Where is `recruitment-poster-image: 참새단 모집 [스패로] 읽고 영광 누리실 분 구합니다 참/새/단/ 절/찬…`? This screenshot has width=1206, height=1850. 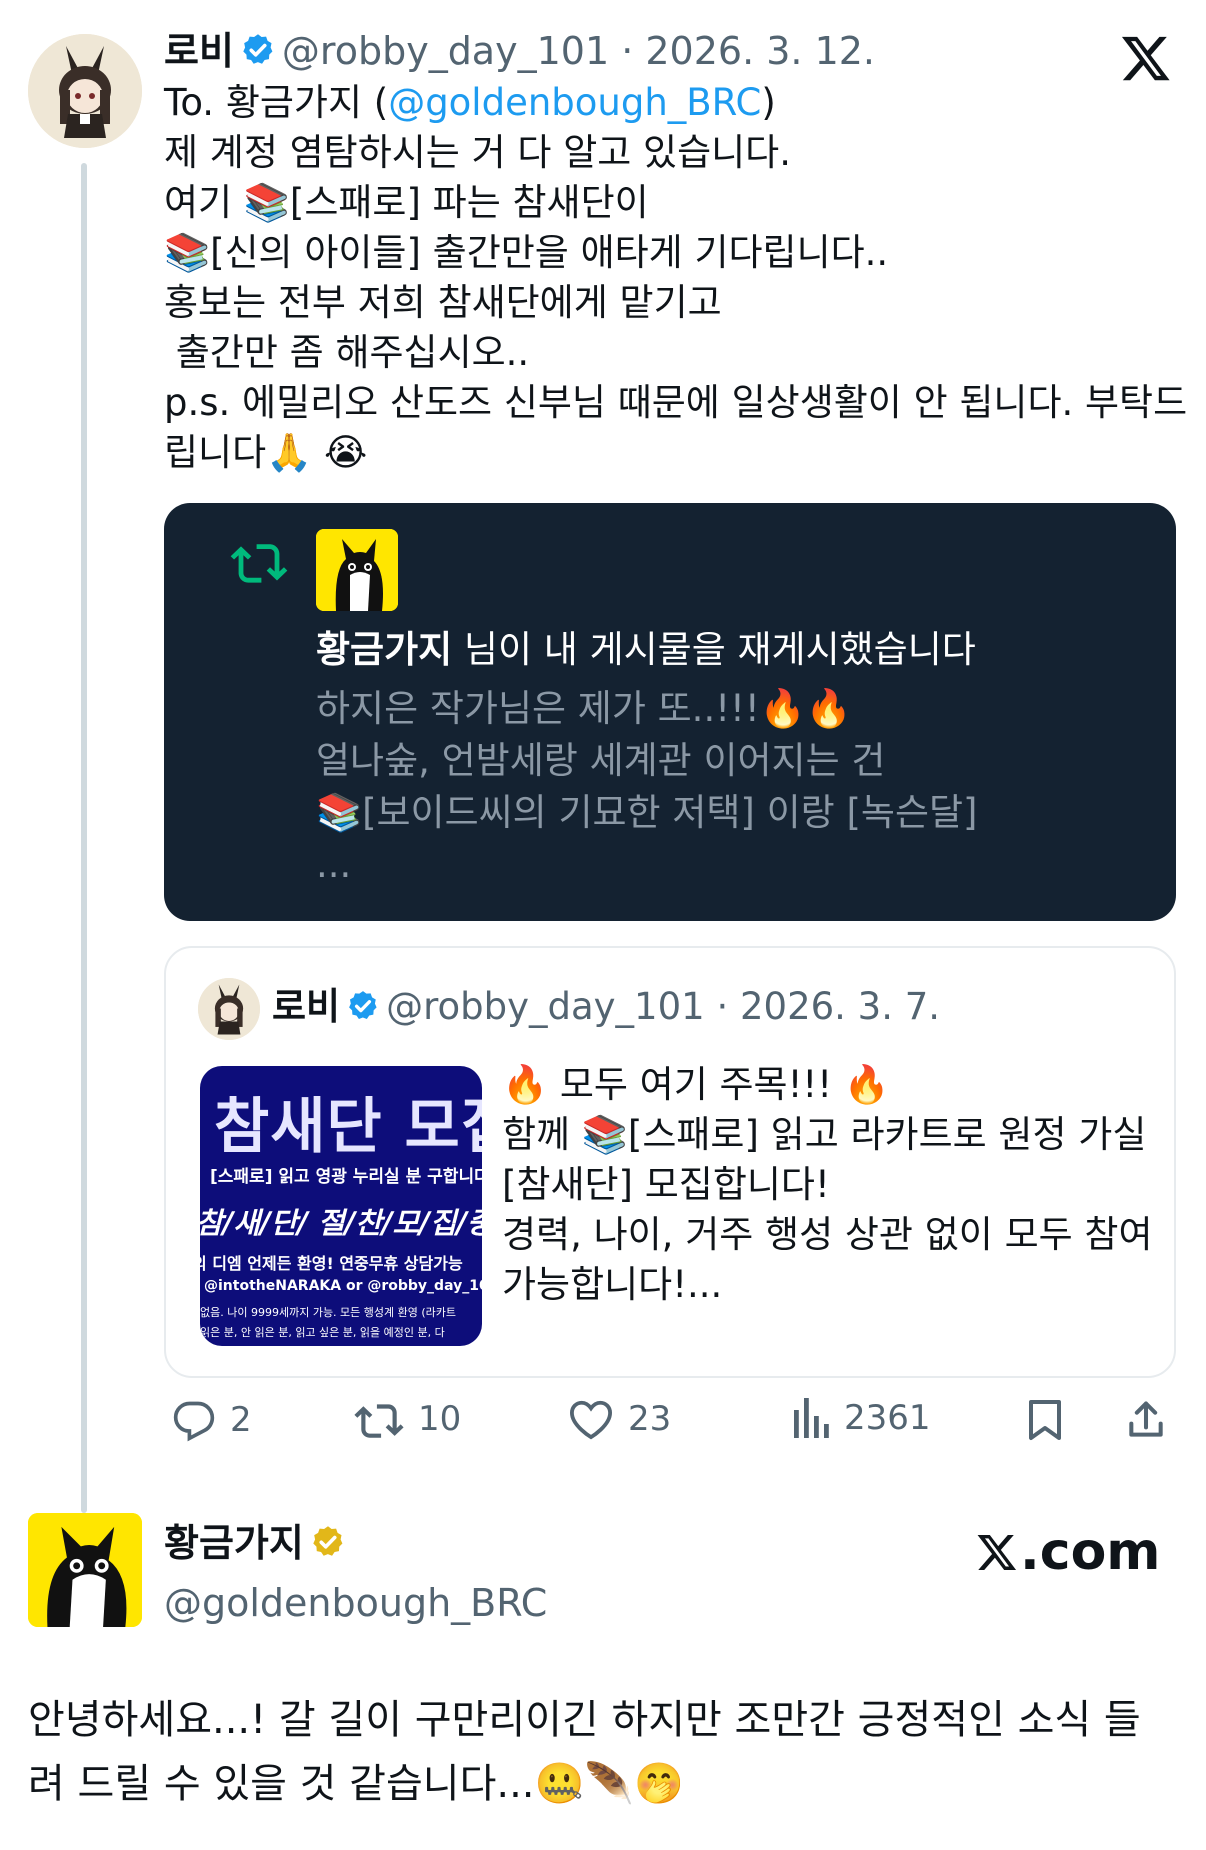
recruitment-poster-image: 참새단 모집 [스패로] 읽고 영광 누리실 분 구합니다 참/새/단/ 절/찬… is located at coordinates (341, 1206).